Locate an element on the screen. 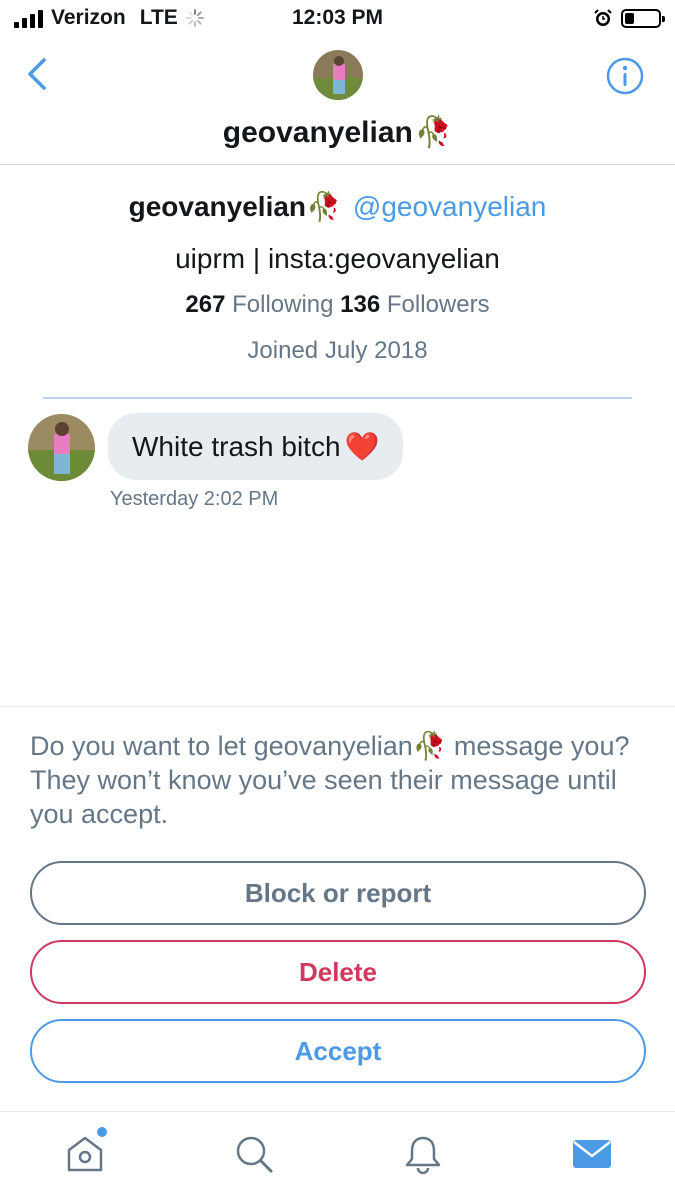 Image resolution: width=675 pixels, height=1200 pixels. followers-count: 136 is located at coordinates (360, 304).